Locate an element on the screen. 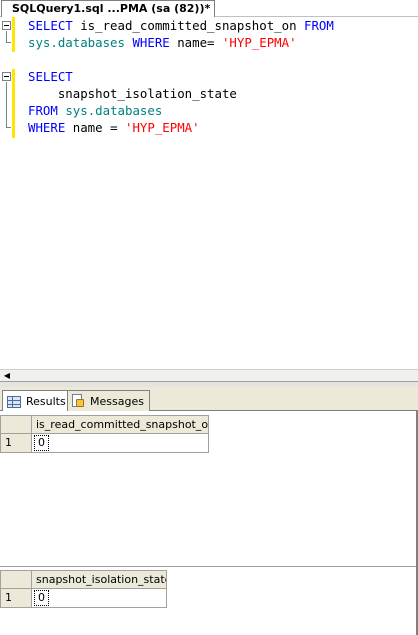  results-tabstrip: Results Messages is located at coordinates (209, 399).